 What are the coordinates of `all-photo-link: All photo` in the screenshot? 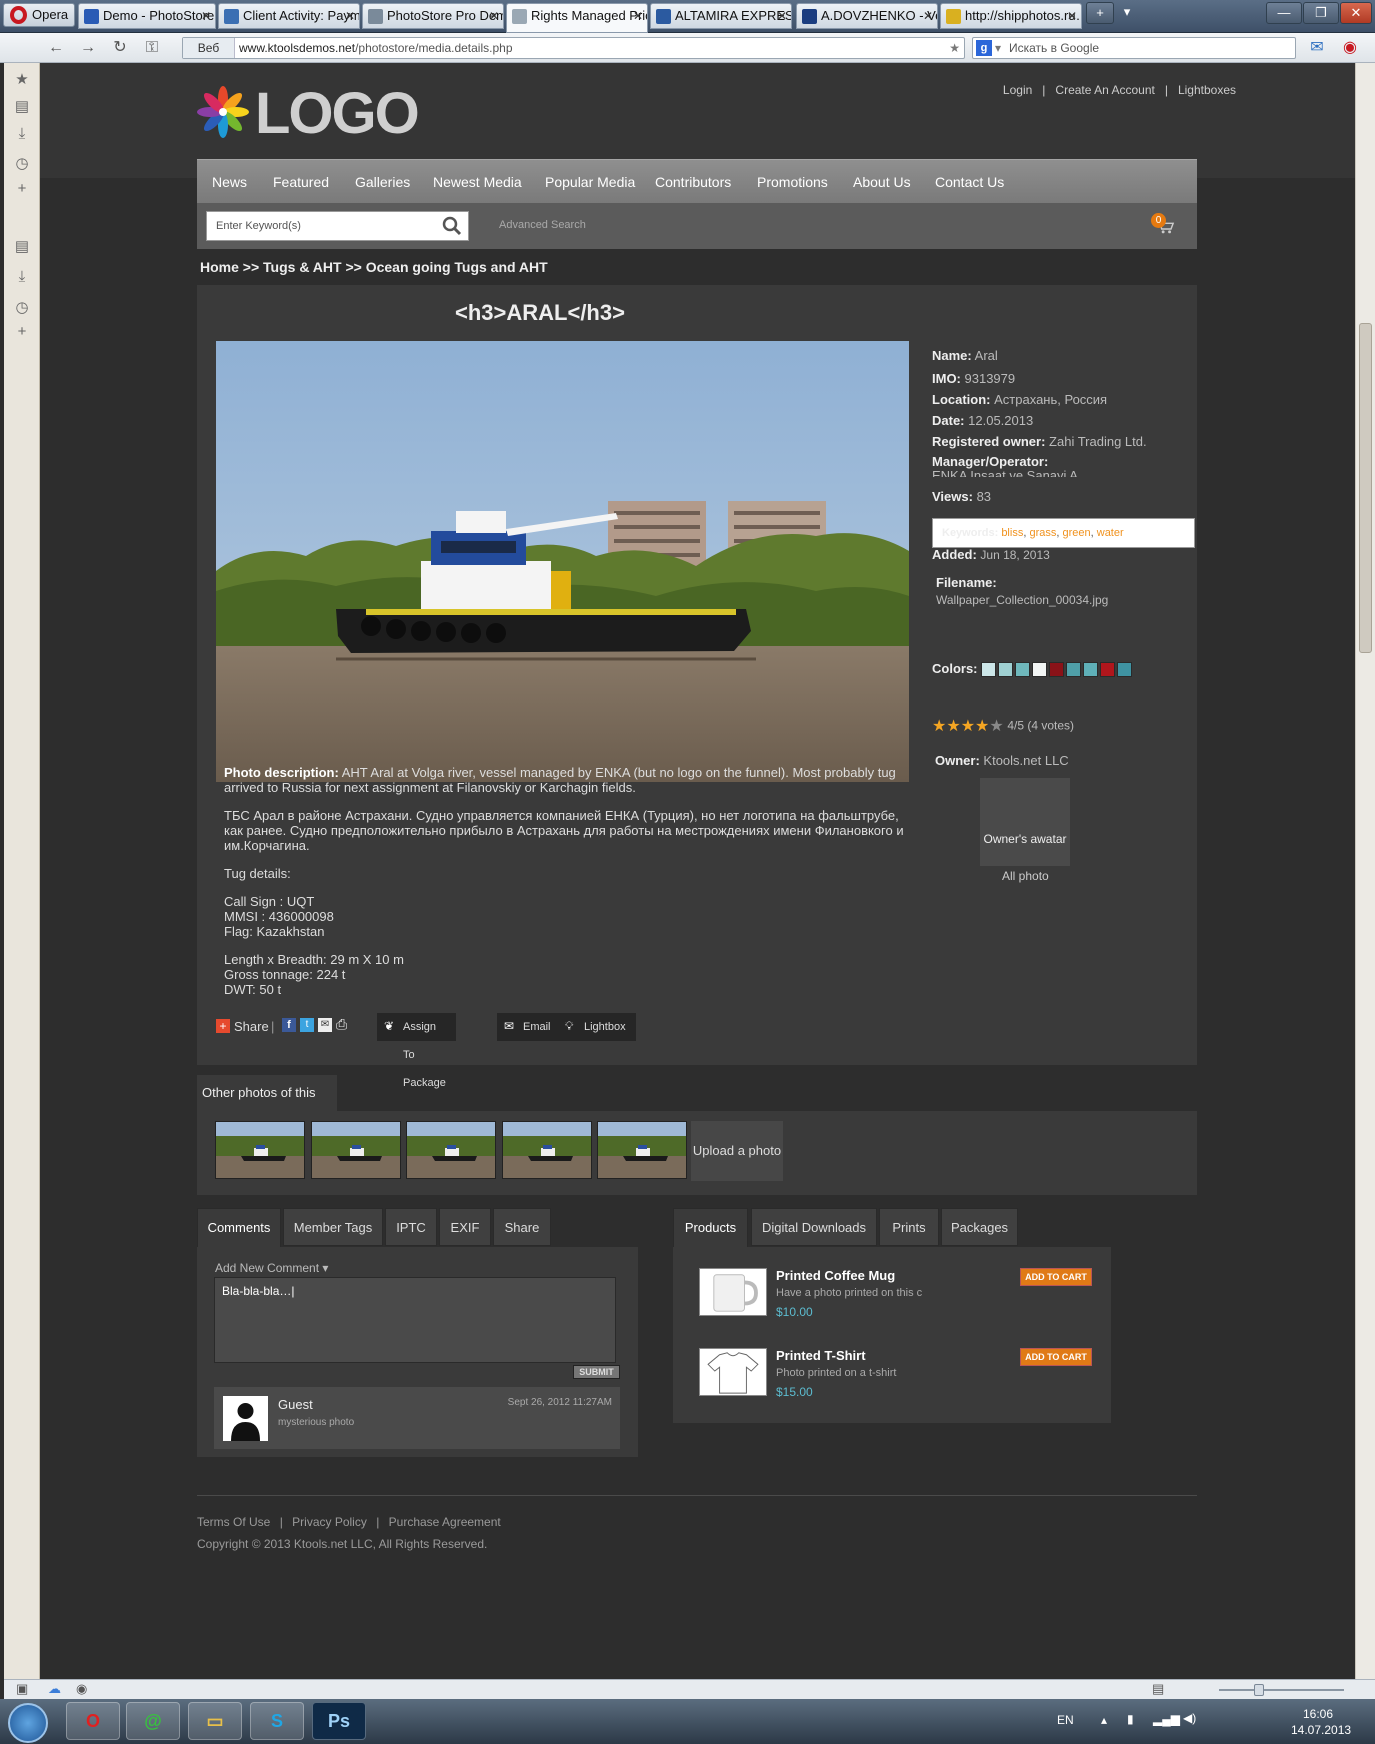 It's located at (1025, 876).